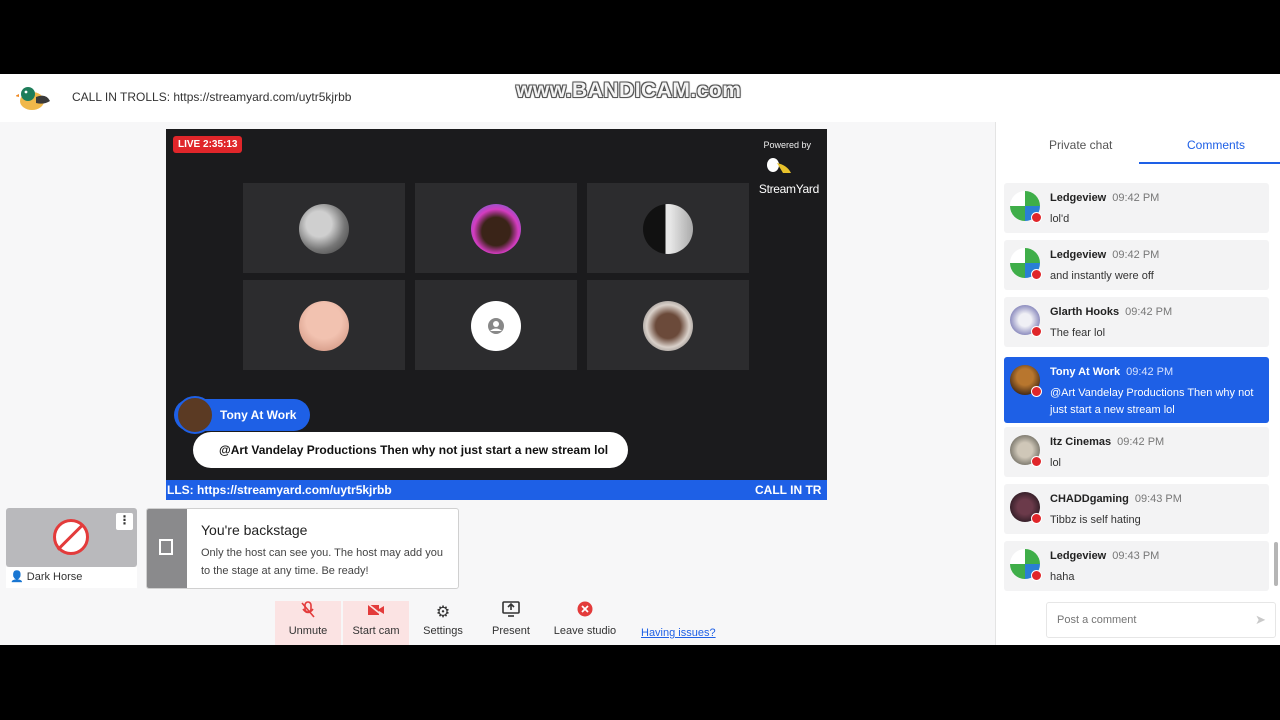 This screenshot has height=720, width=1280. I want to click on present-label: Present, so click(511, 631).